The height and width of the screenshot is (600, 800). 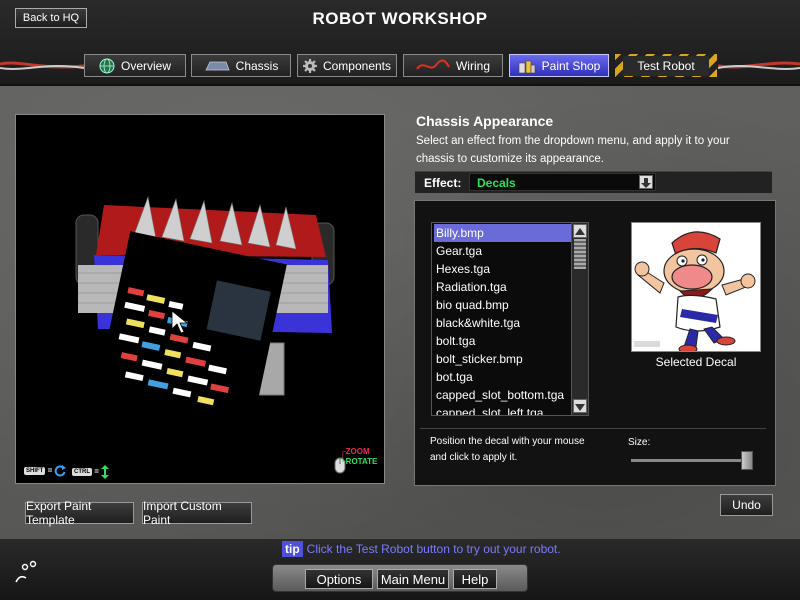 What do you see at coordinates (580, 406) in the screenshot?
I see `scroll-down-icon` at bounding box center [580, 406].